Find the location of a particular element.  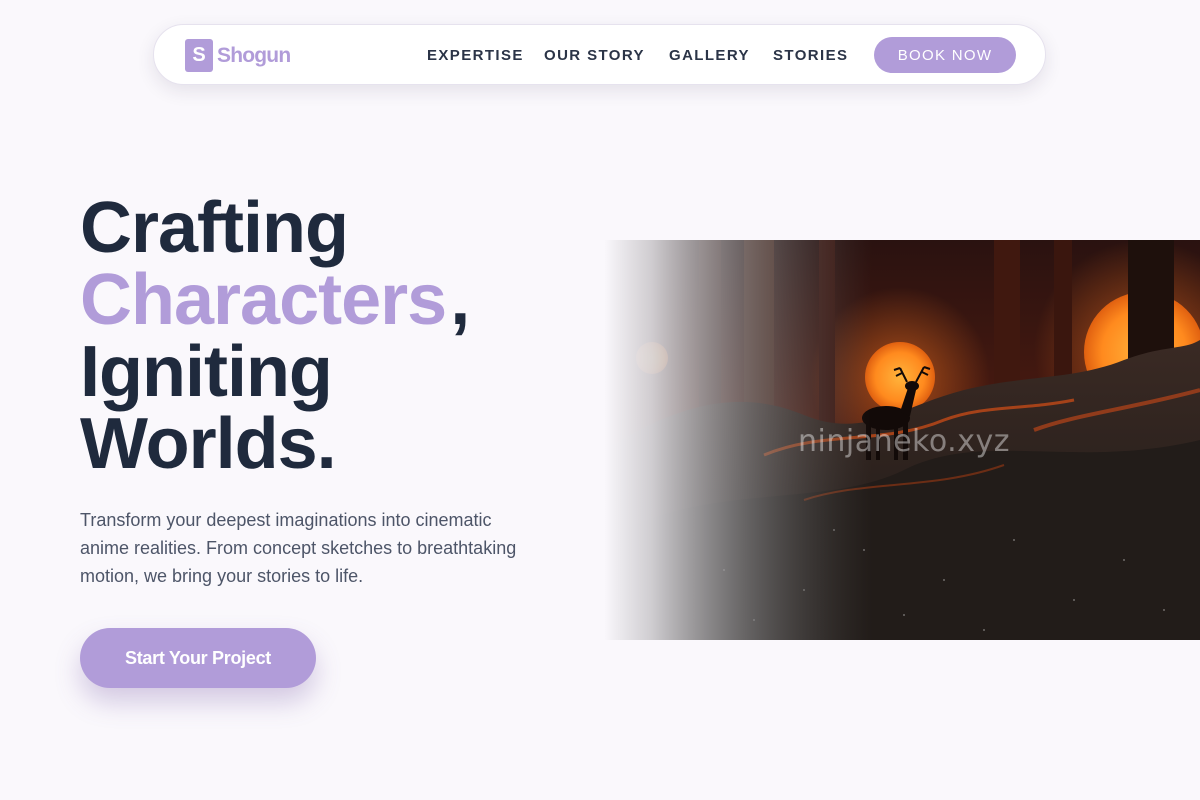

logo-mark-icon: S is located at coordinates (199, 55).